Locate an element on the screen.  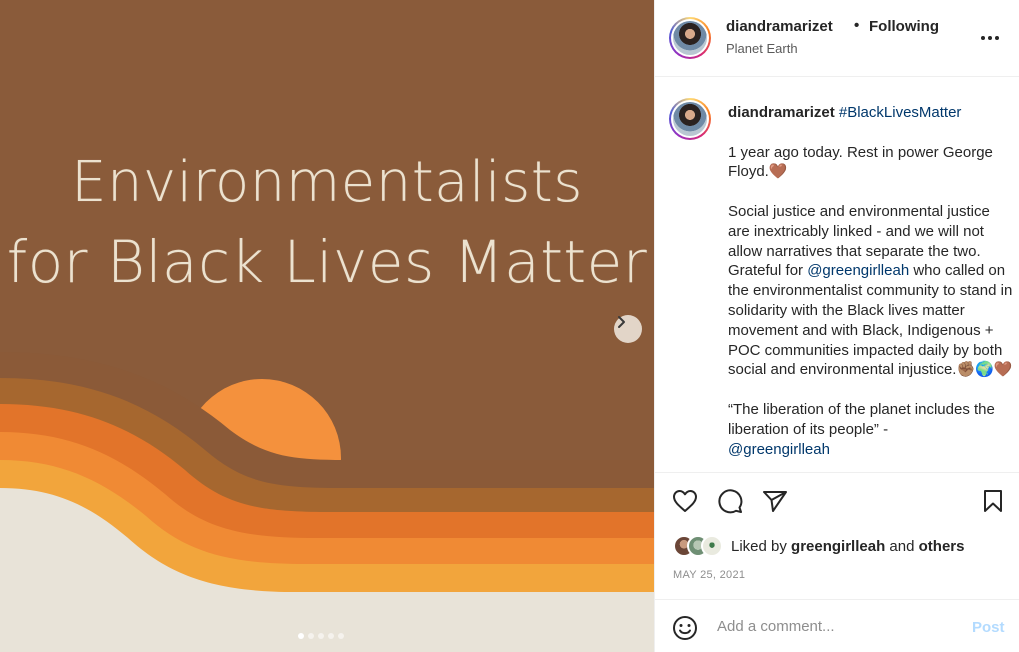
comment-input is located at coordinates (837, 626).